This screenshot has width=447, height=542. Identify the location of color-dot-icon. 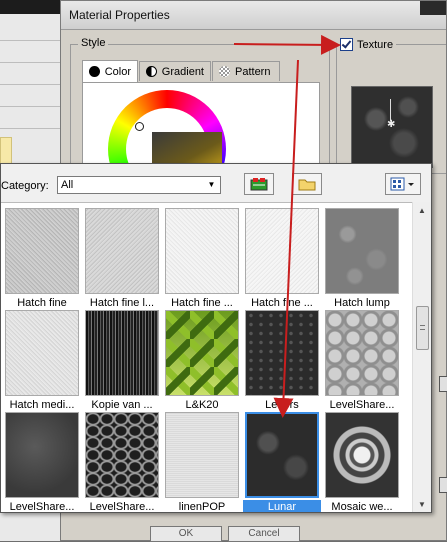
(94, 71).